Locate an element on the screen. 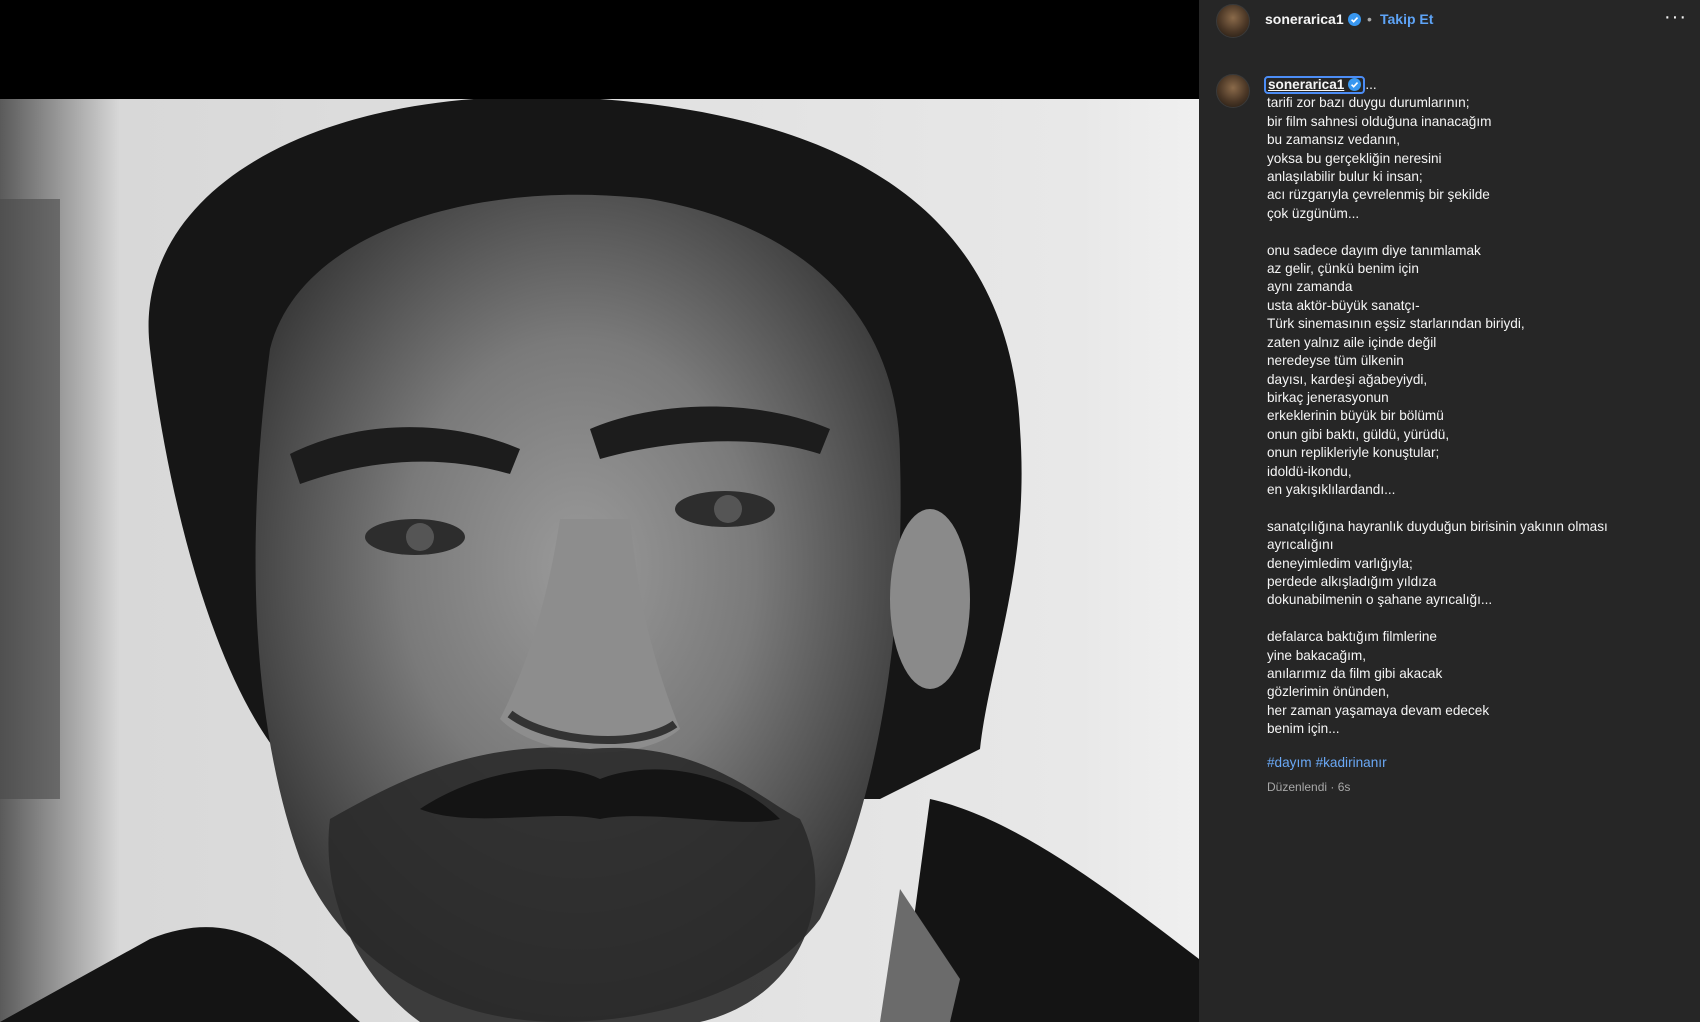 The width and height of the screenshot is (1700, 1022). caption-username: sonerarica1 is located at coordinates (1315, 85).